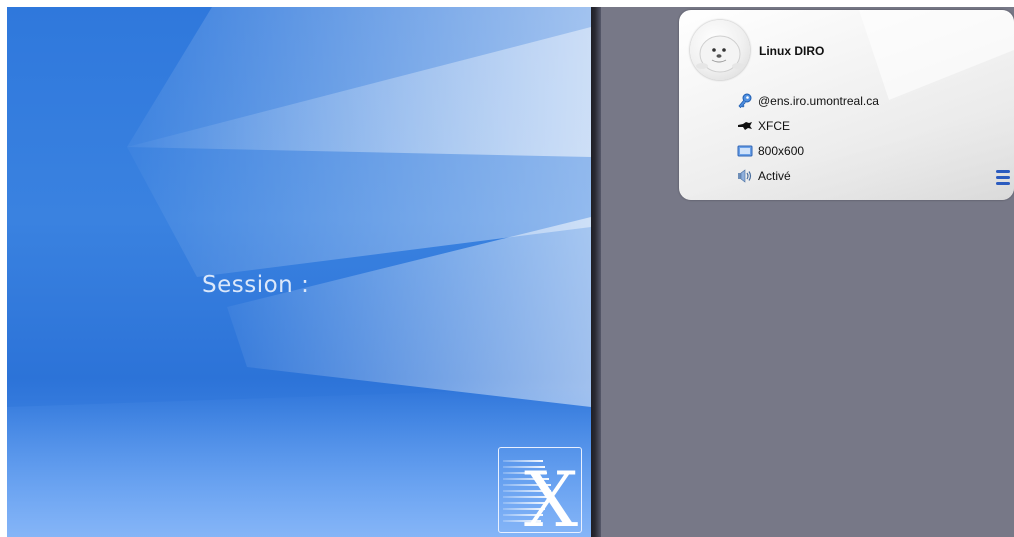  Describe the element at coordinates (745, 126) in the screenshot. I see `desktop-environment-icon` at that location.